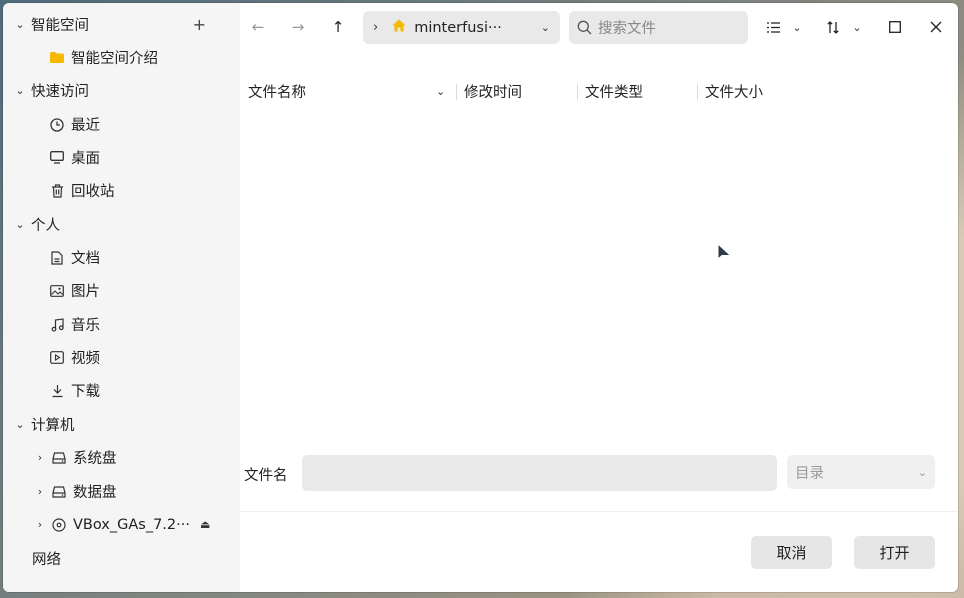 The image size is (964, 598). What do you see at coordinates (895, 27) in the screenshot?
I see `maximize-icon` at bounding box center [895, 27].